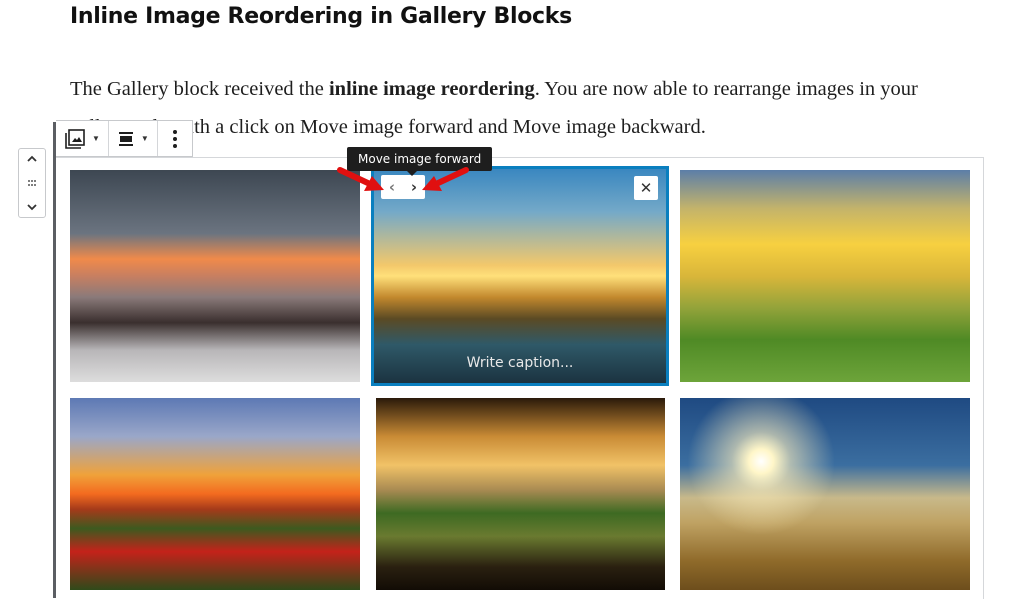  Describe the element at coordinates (75, 138) in the screenshot. I see `gallery-icon` at that location.